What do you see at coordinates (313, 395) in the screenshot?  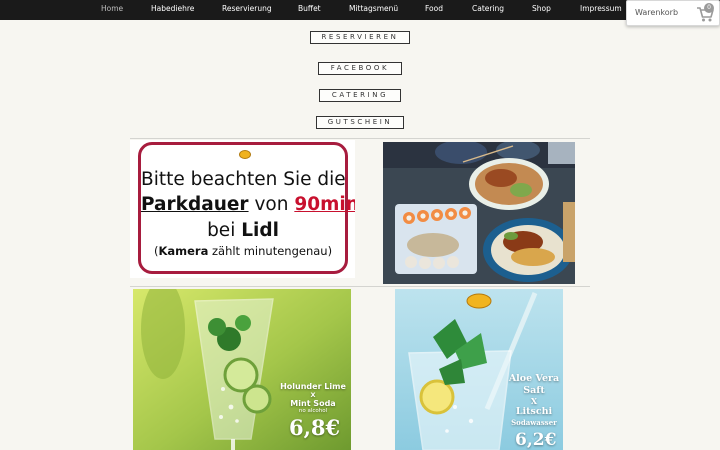 I see `drink1-name-x: X` at bounding box center [313, 395].